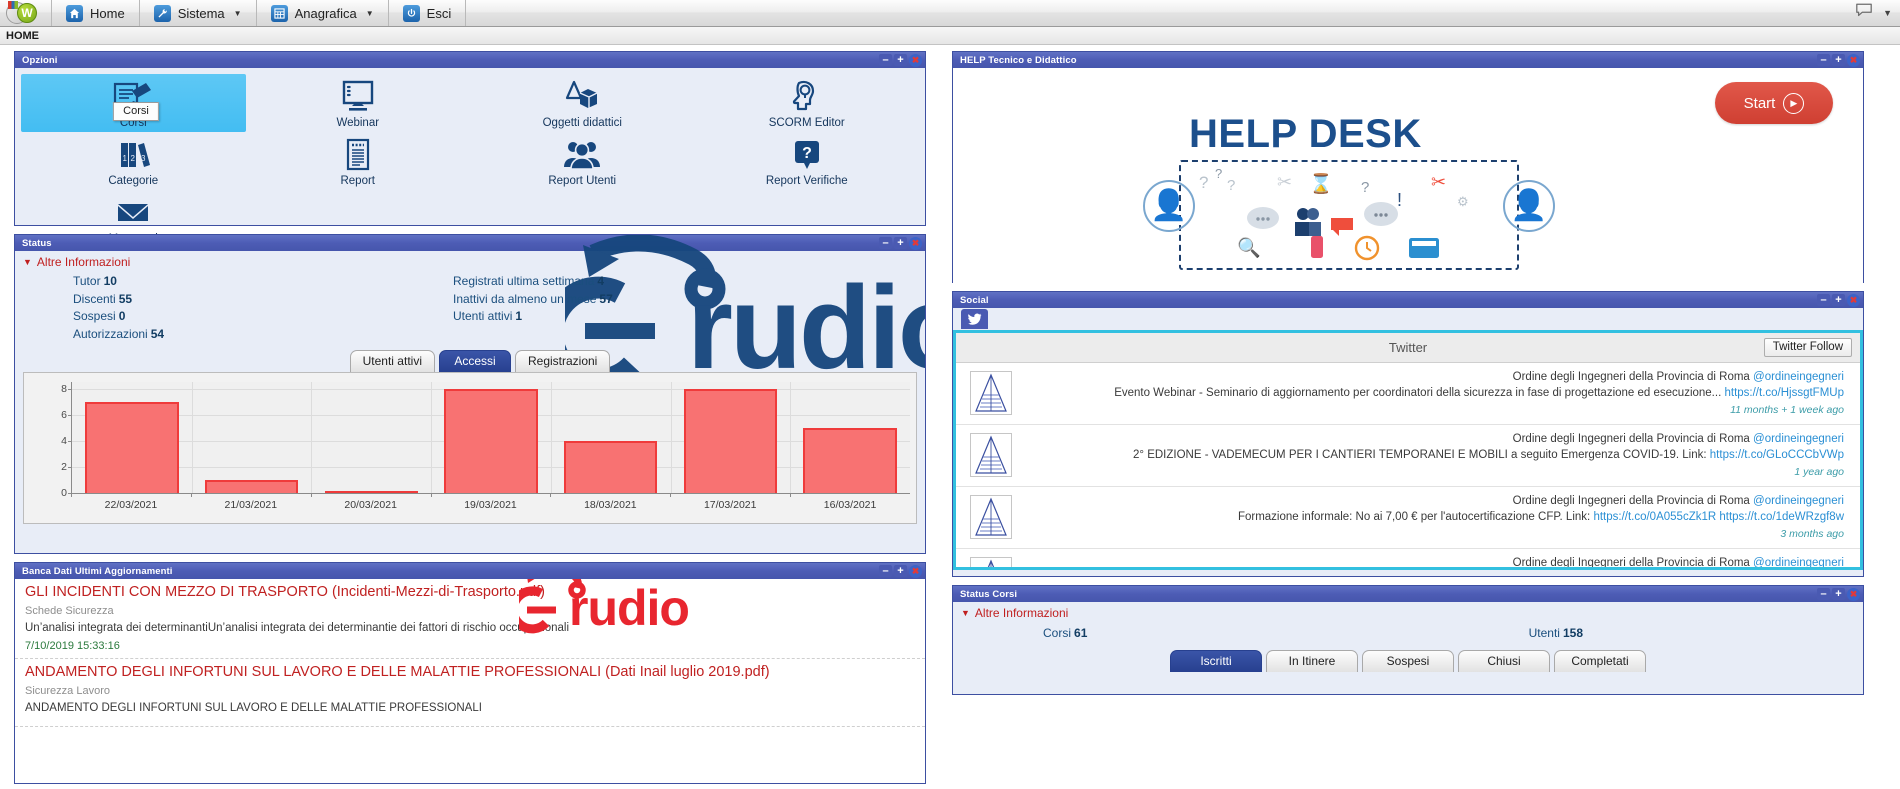 The height and width of the screenshot is (789, 1900). I want to click on panel-social-header: Social – + ✖, so click(1408, 300).